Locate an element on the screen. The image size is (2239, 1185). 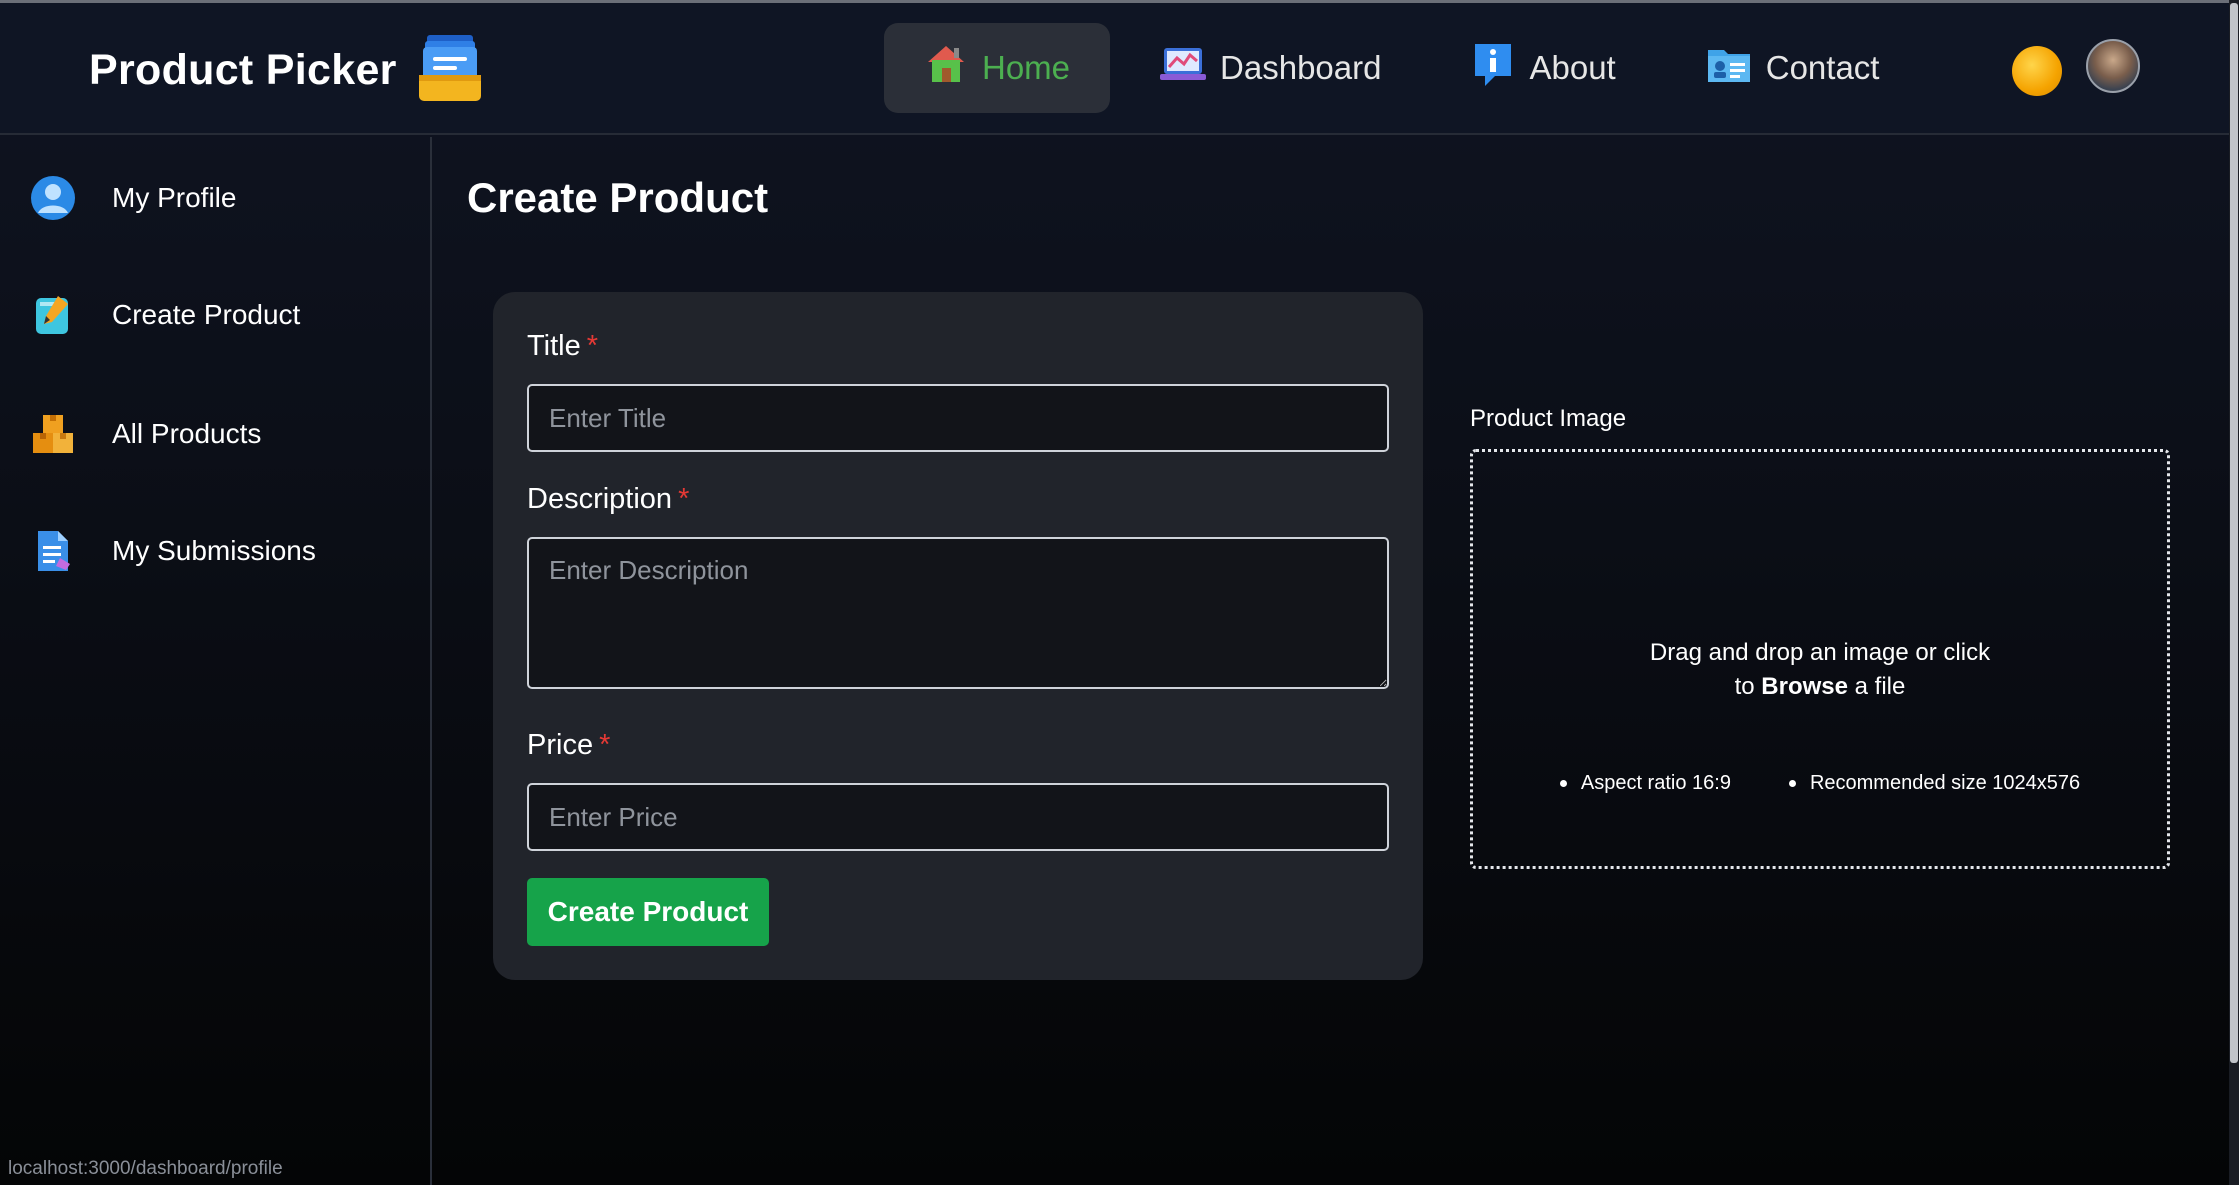
nav-contact-label: Contact is located at coordinates (1822, 67).